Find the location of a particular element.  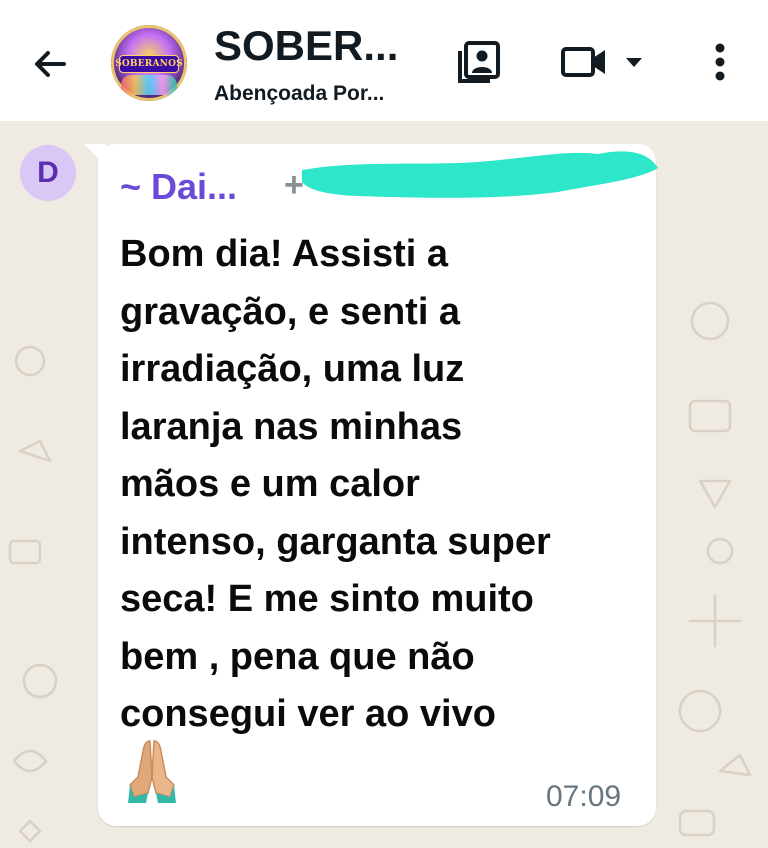

arrow-left-icon is located at coordinates (50, 64).